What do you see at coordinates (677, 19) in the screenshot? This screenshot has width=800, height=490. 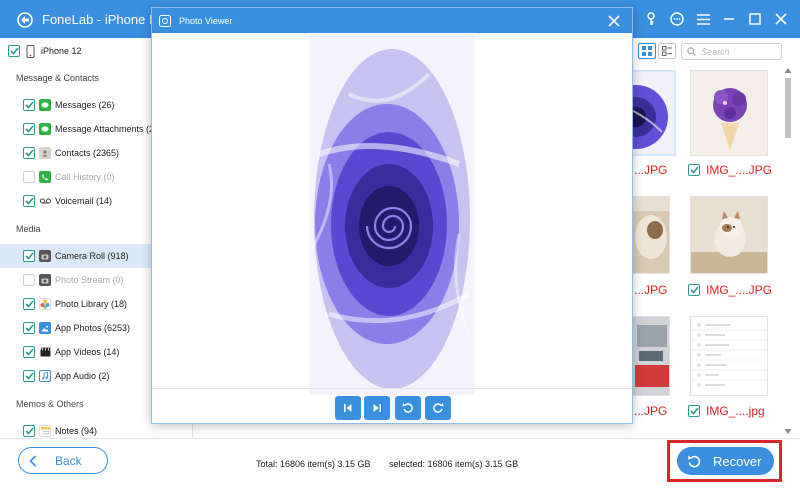 I see `chat-support-icon` at bounding box center [677, 19].